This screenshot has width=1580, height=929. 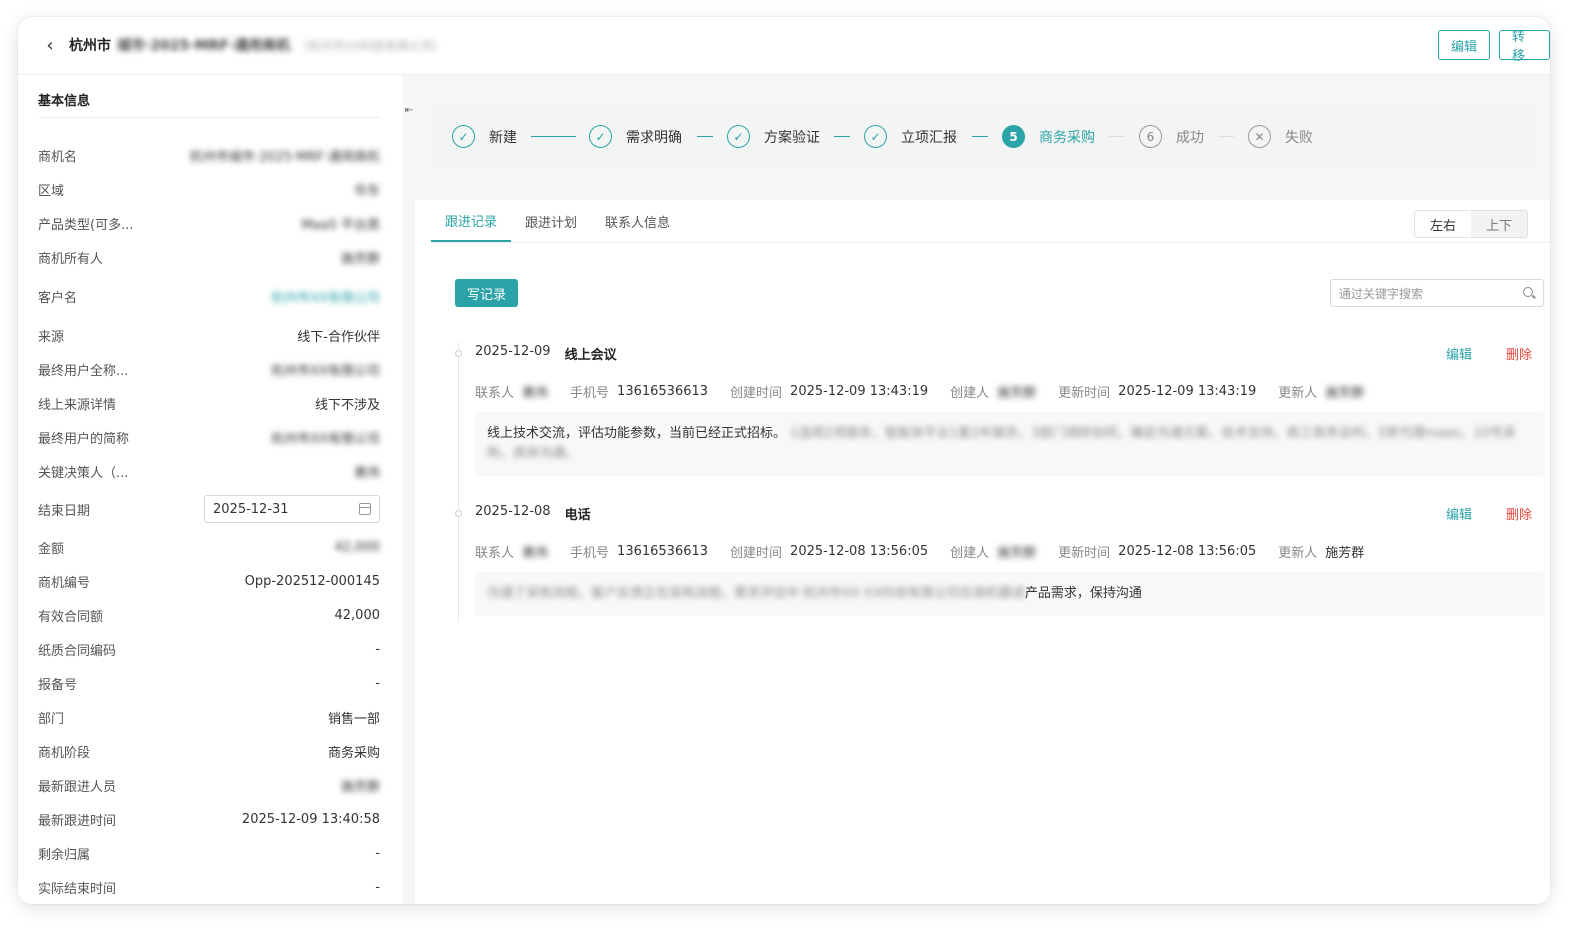 I want to click on record-content-text: 产品需求，保持沟通, so click(x=1083, y=593).